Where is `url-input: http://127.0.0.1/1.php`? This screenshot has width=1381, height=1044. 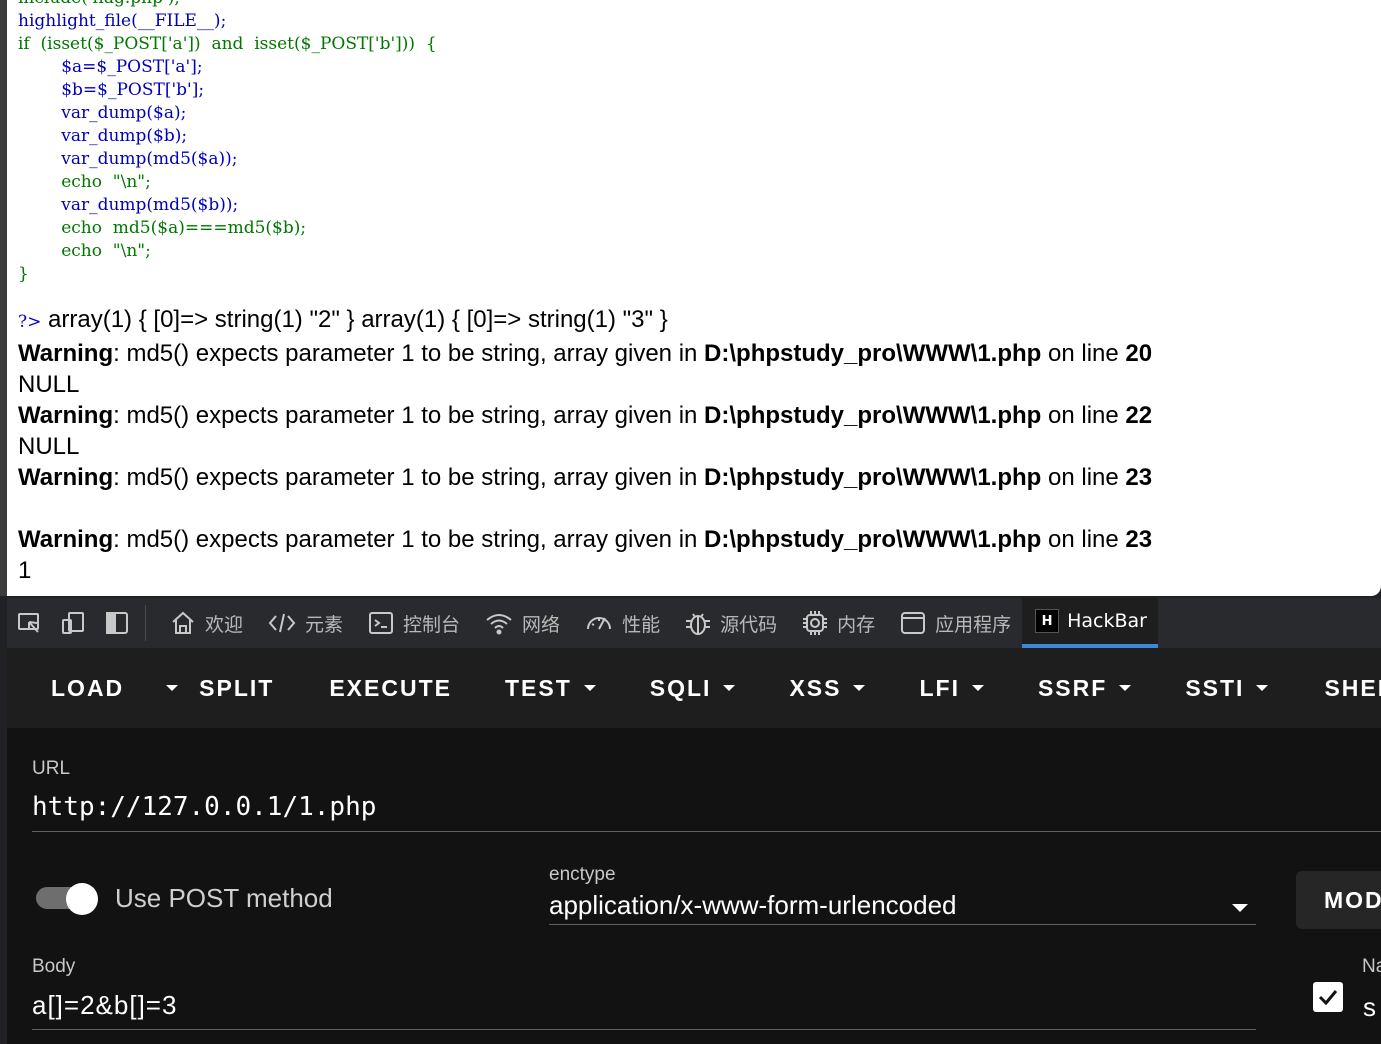 url-input: http://127.0.0.1/1.php is located at coordinates (204, 807).